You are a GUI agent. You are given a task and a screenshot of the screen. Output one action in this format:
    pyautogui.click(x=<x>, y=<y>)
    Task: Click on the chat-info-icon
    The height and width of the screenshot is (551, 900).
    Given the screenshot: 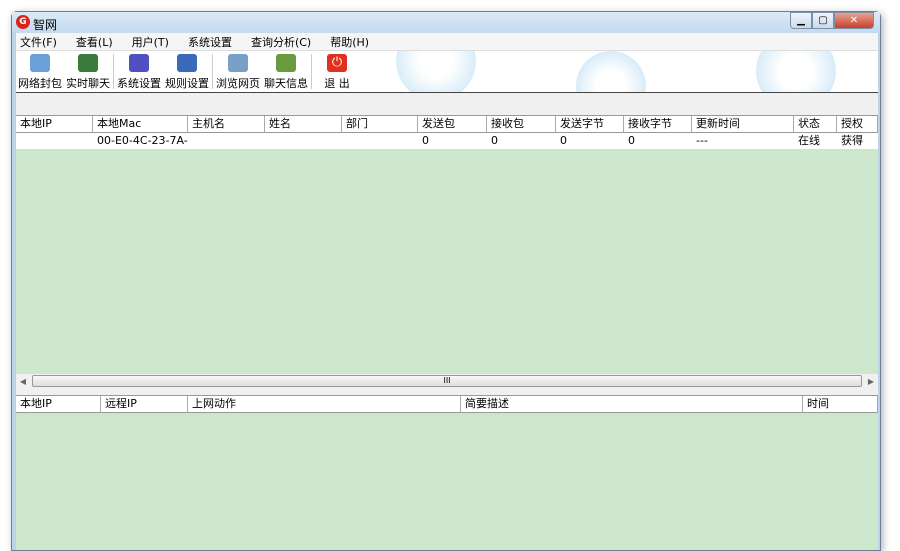 What is the action you would take?
    pyautogui.click(x=286, y=63)
    